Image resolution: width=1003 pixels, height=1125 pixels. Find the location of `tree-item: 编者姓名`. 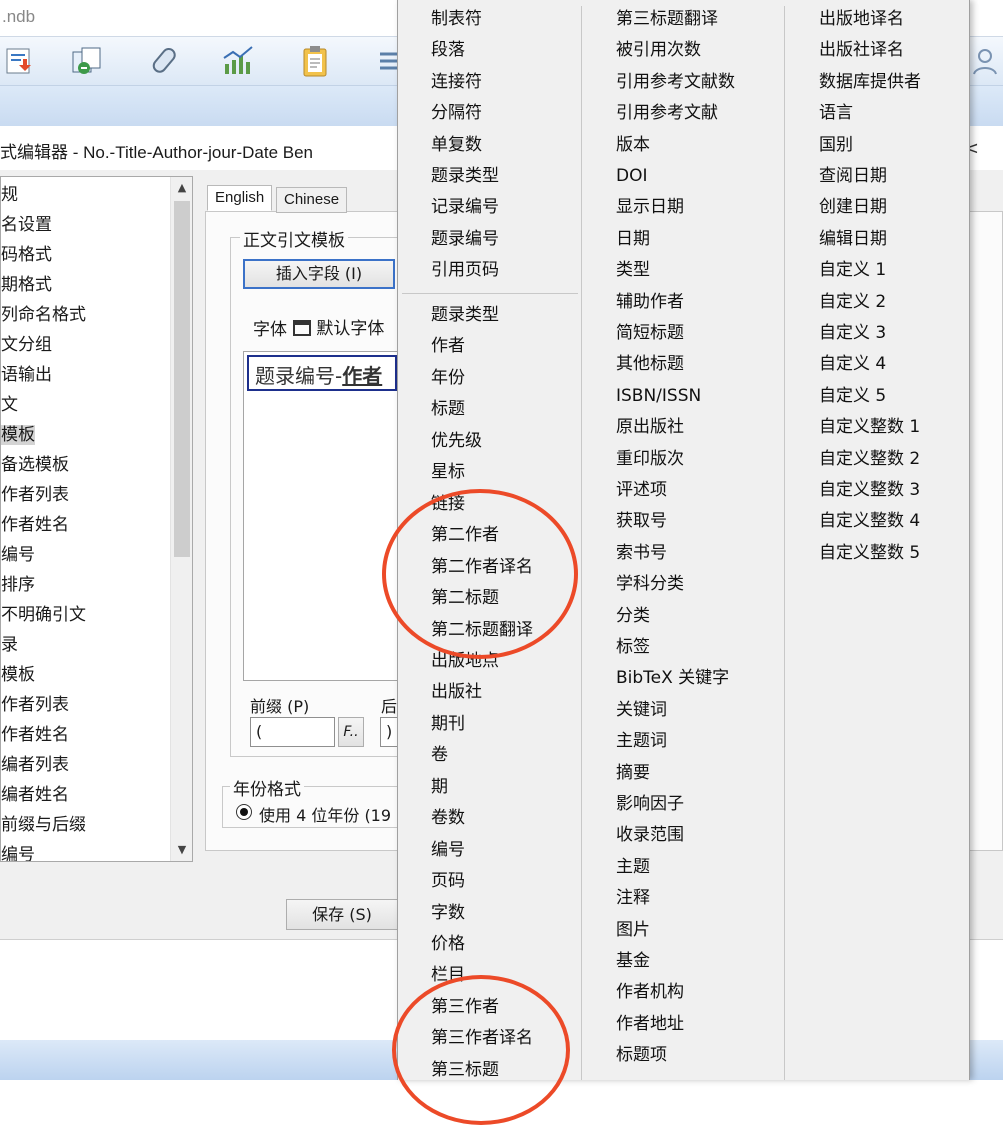

tree-item: 编者姓名 is located at coordinates (35, 795).